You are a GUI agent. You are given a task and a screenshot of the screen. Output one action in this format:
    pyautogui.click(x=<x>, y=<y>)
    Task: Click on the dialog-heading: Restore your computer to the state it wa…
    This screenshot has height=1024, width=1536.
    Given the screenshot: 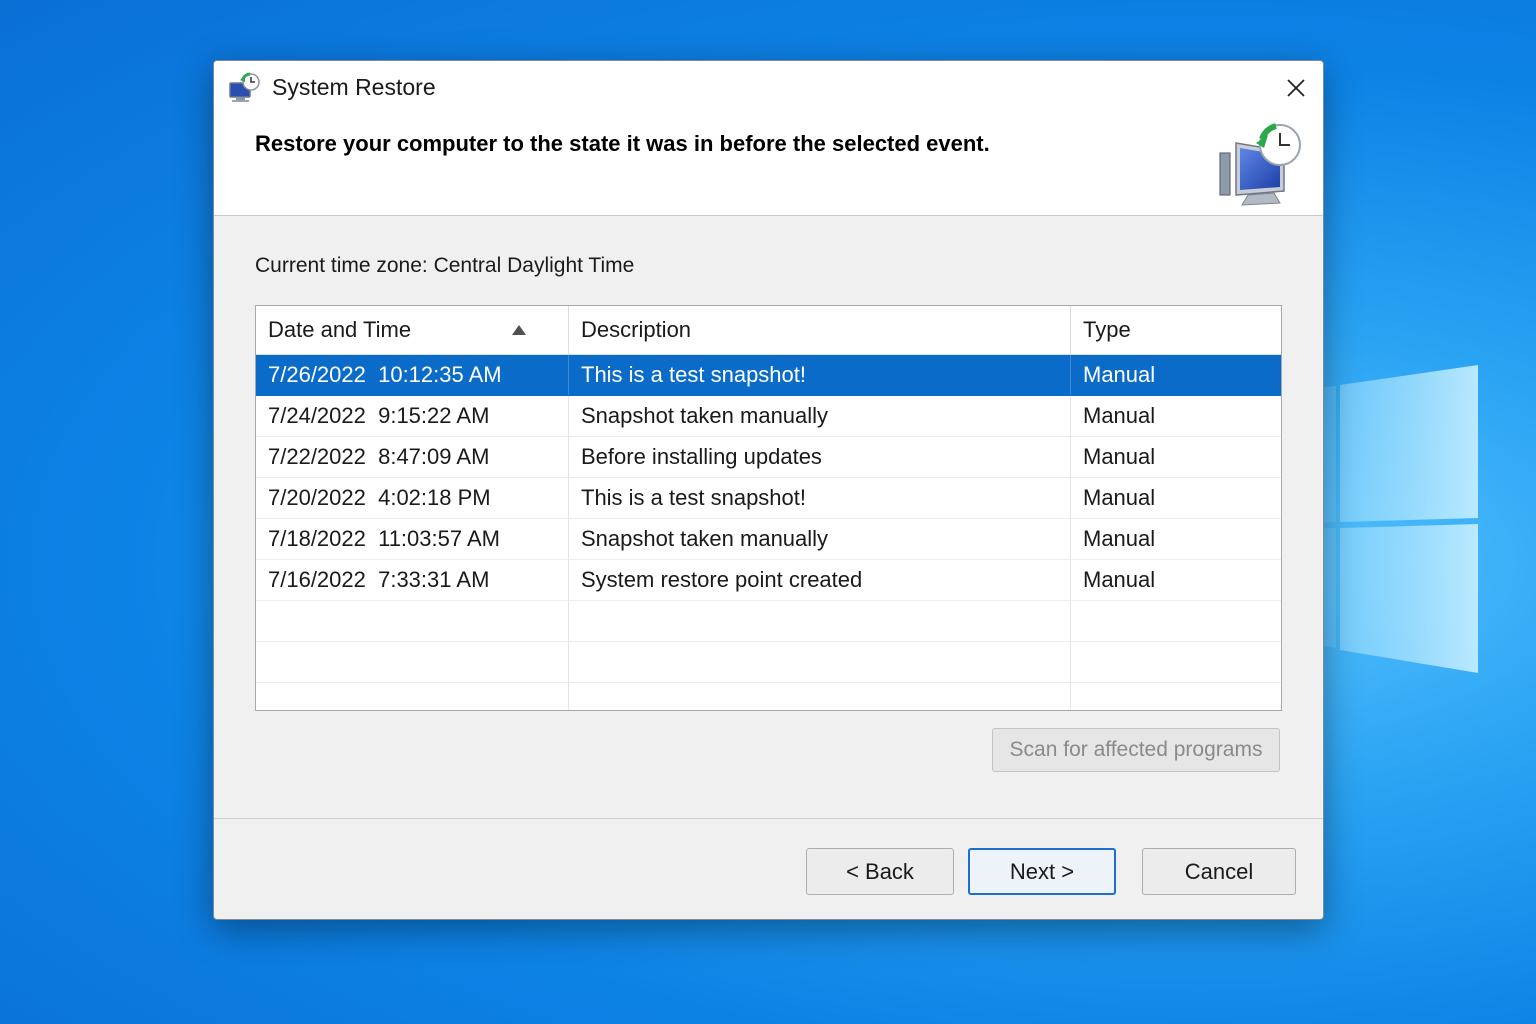 What is the action you would take?
    pyautogui.click(x=622, y=143)
    